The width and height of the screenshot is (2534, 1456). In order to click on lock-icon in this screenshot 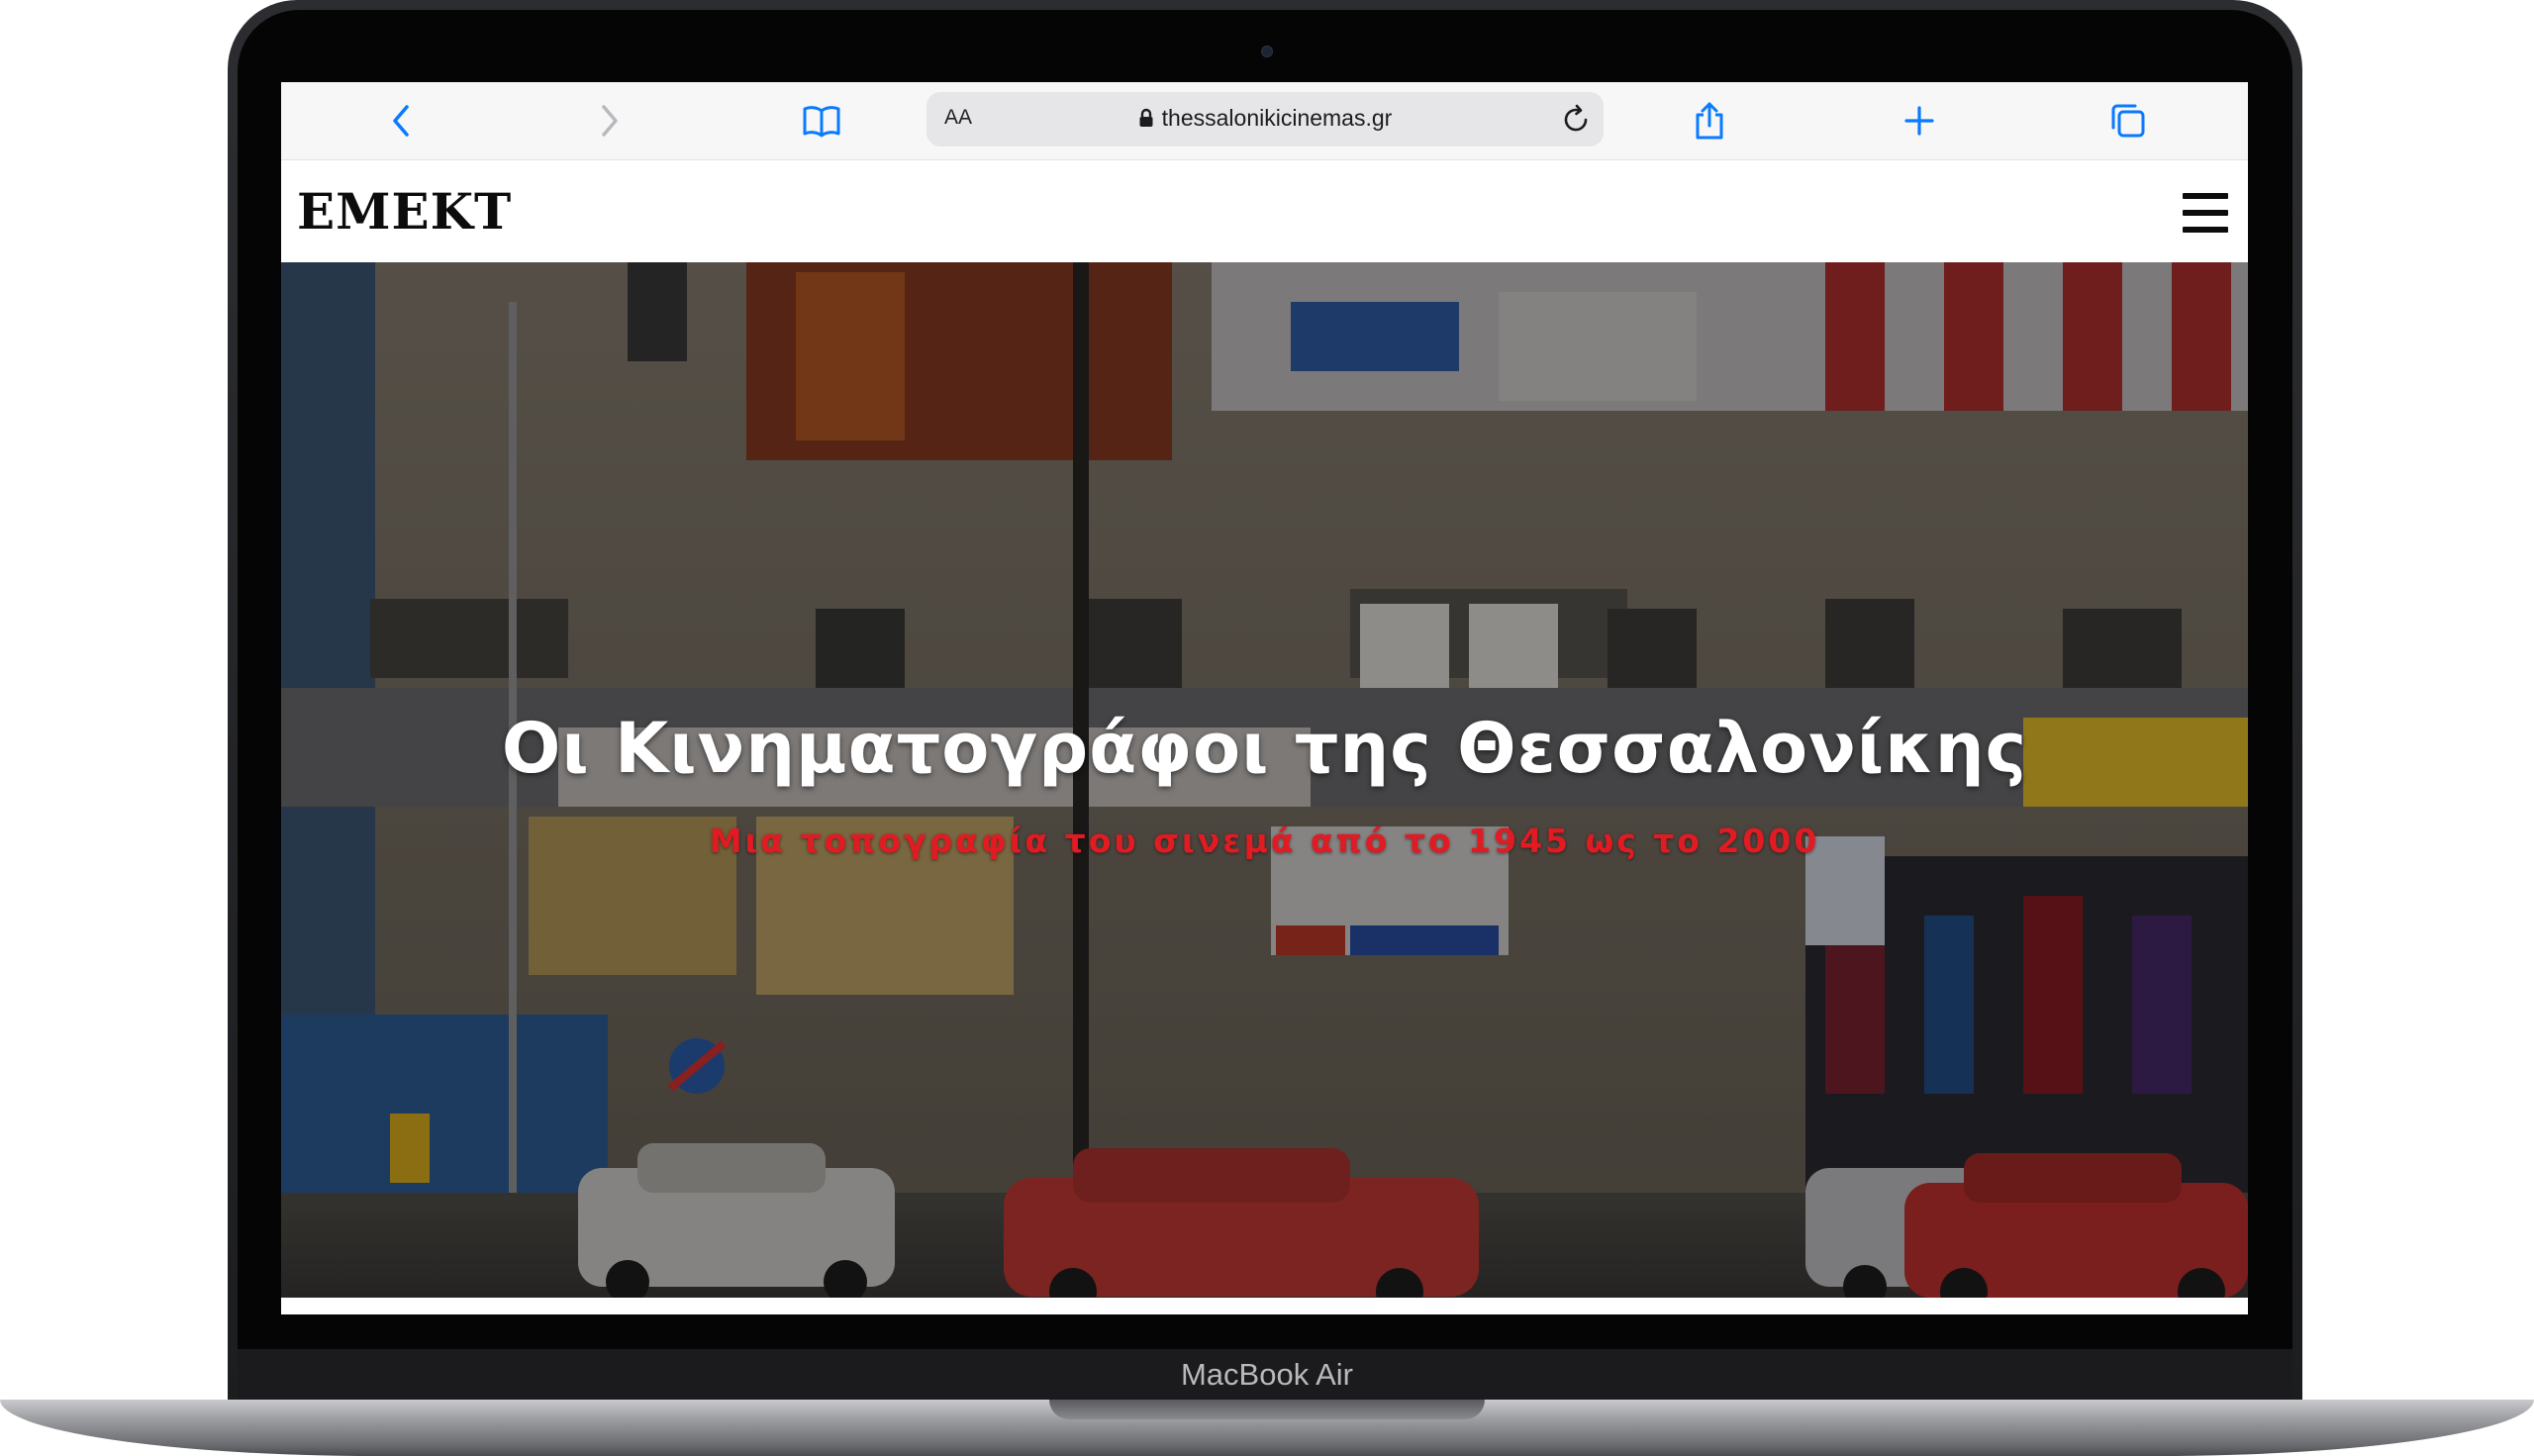, I will do `click(1146, 120)`.